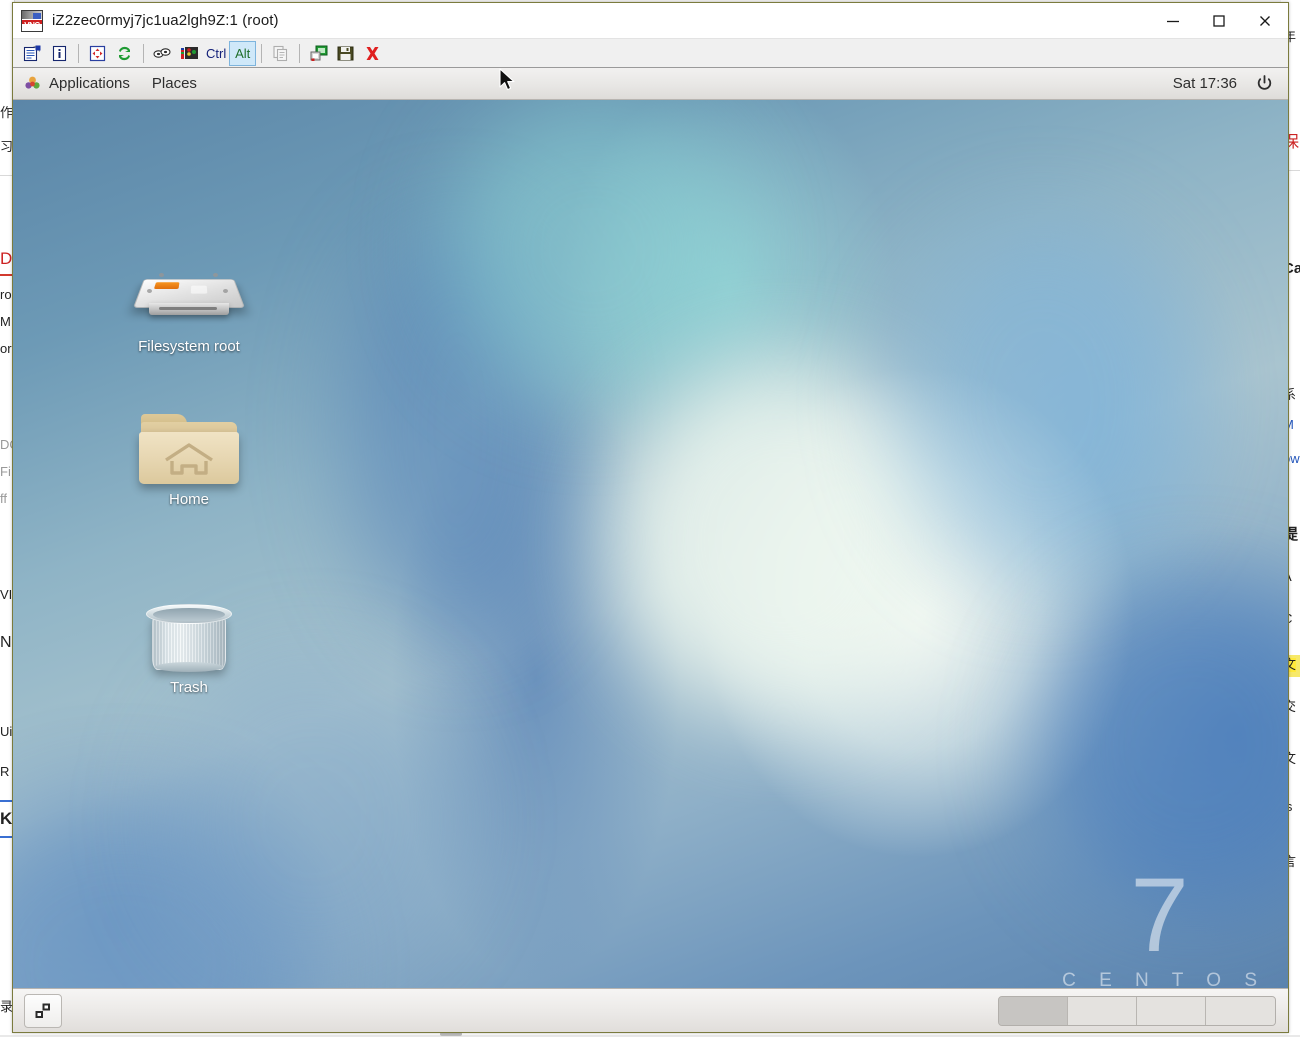 The image size is (1300, 1040). What do you see at coordinates (345, 53) in the screenshot?
I see `save-session-icon` at bounding box center [345, 53].